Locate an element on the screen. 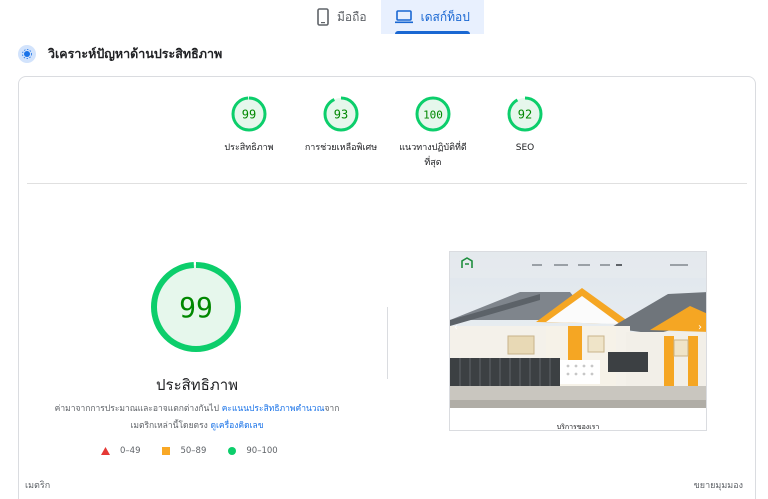  gauge-ring: 99 is located at coordinates (249, 114).